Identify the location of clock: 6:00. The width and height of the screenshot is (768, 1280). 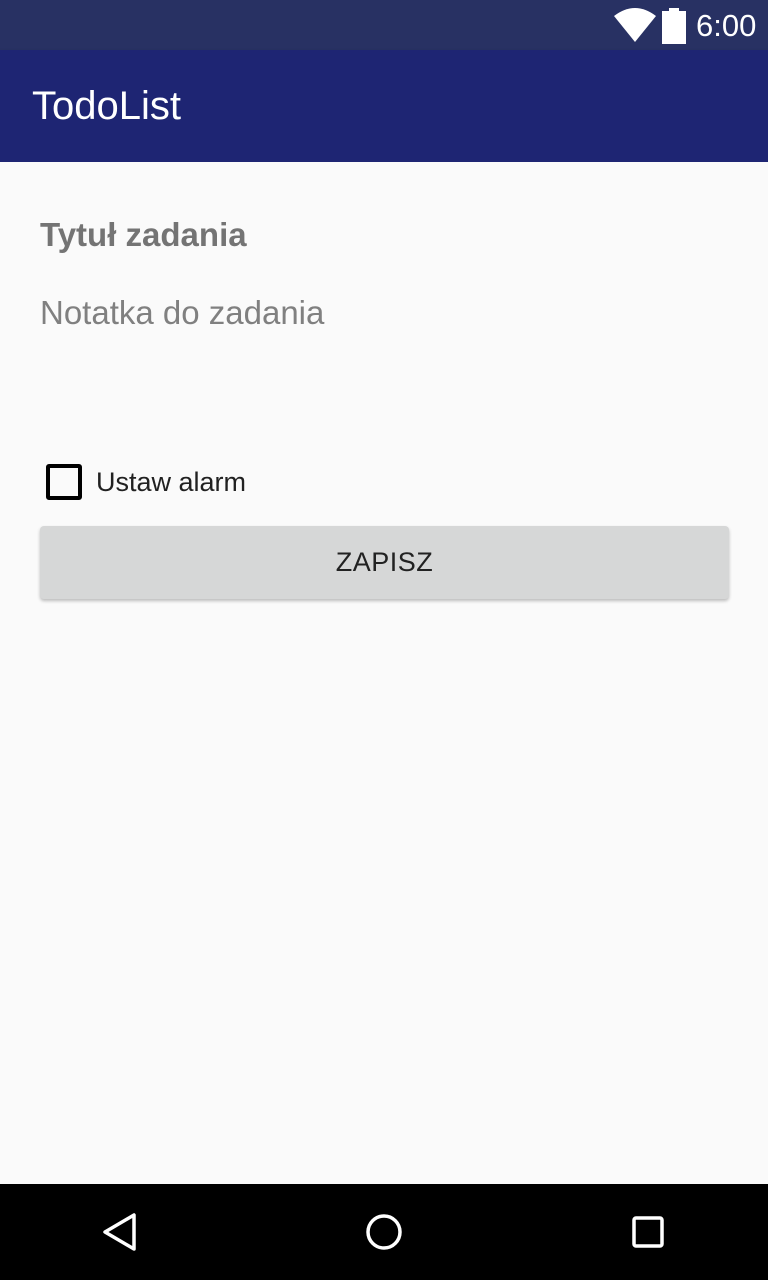
(726, 25).